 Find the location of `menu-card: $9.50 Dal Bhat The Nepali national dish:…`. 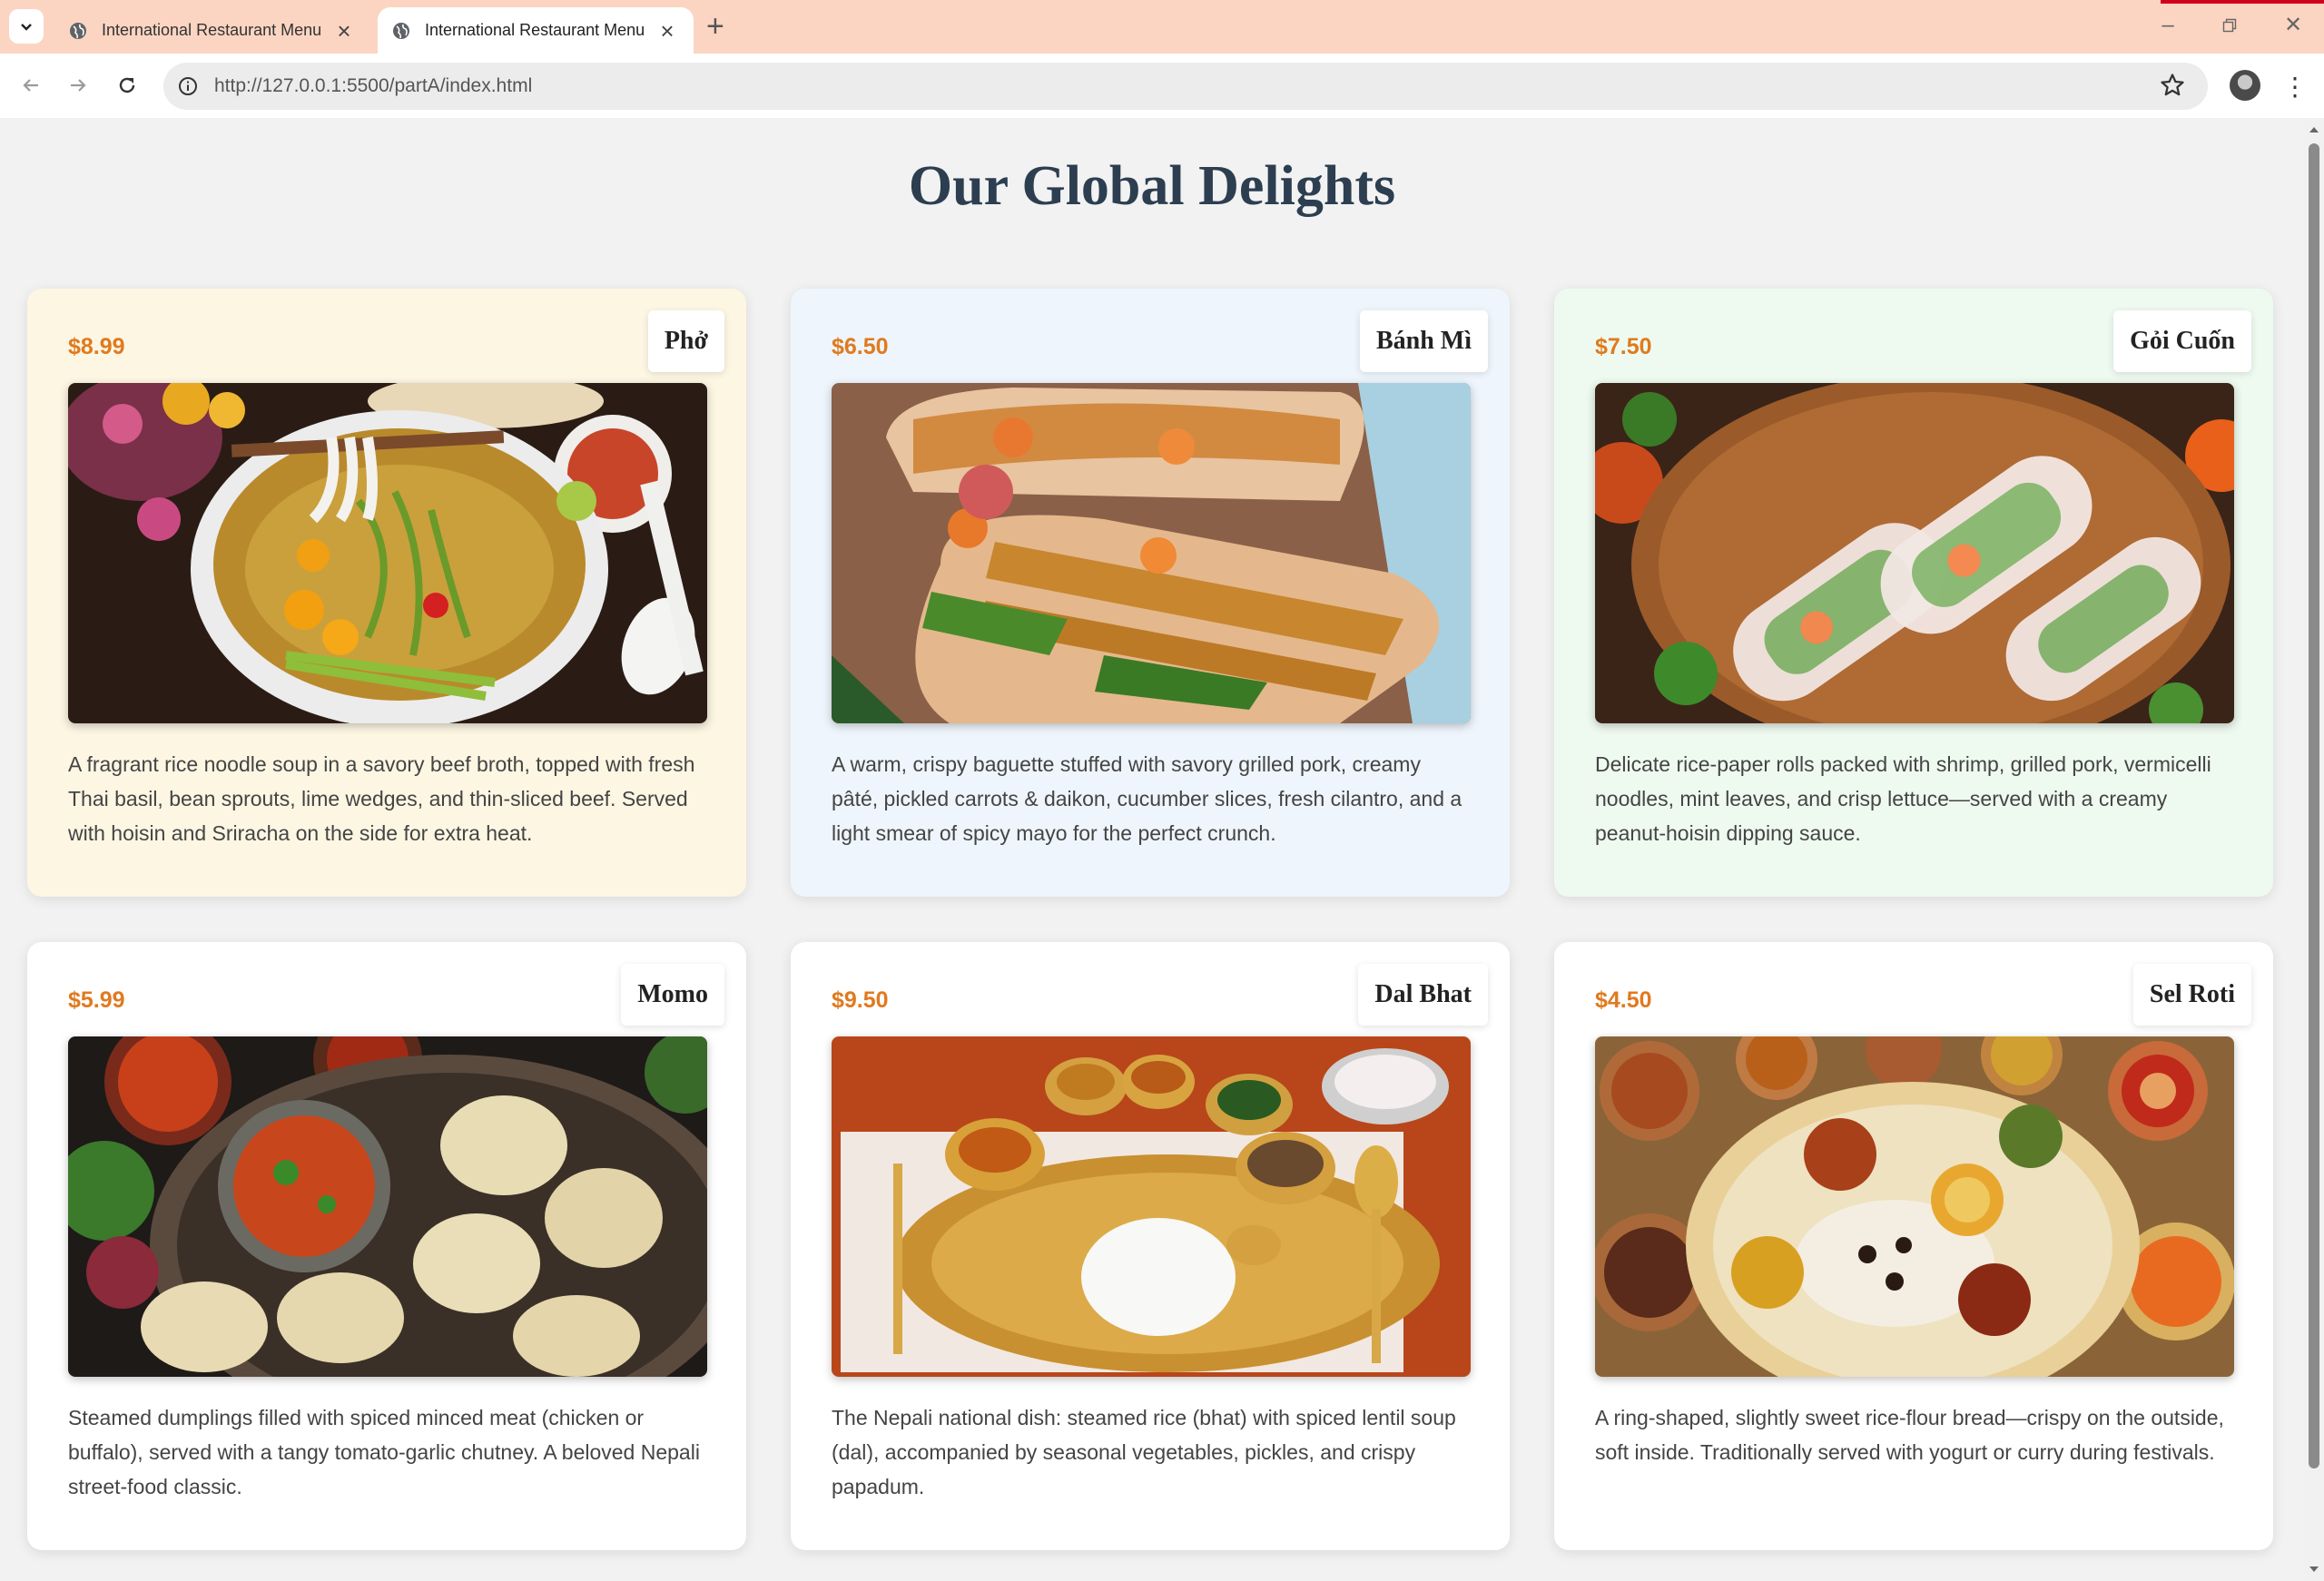

menu-card: $9.50 Dal Bhat The Nepali national dish:… is located at coordinates (1150, 1246).